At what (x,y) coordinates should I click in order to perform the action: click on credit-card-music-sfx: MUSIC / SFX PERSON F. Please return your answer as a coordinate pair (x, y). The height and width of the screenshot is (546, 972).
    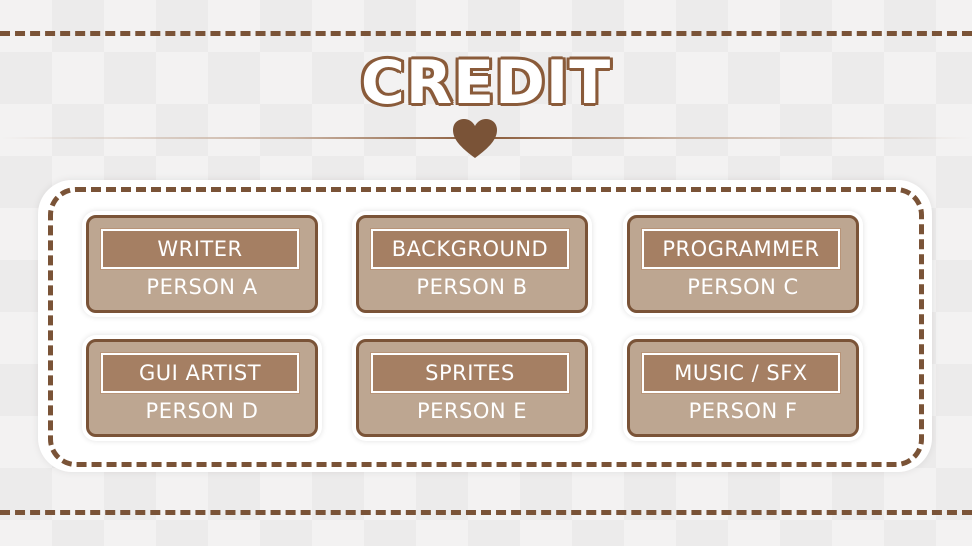
    Looking at the image, I should click on (743, 388).